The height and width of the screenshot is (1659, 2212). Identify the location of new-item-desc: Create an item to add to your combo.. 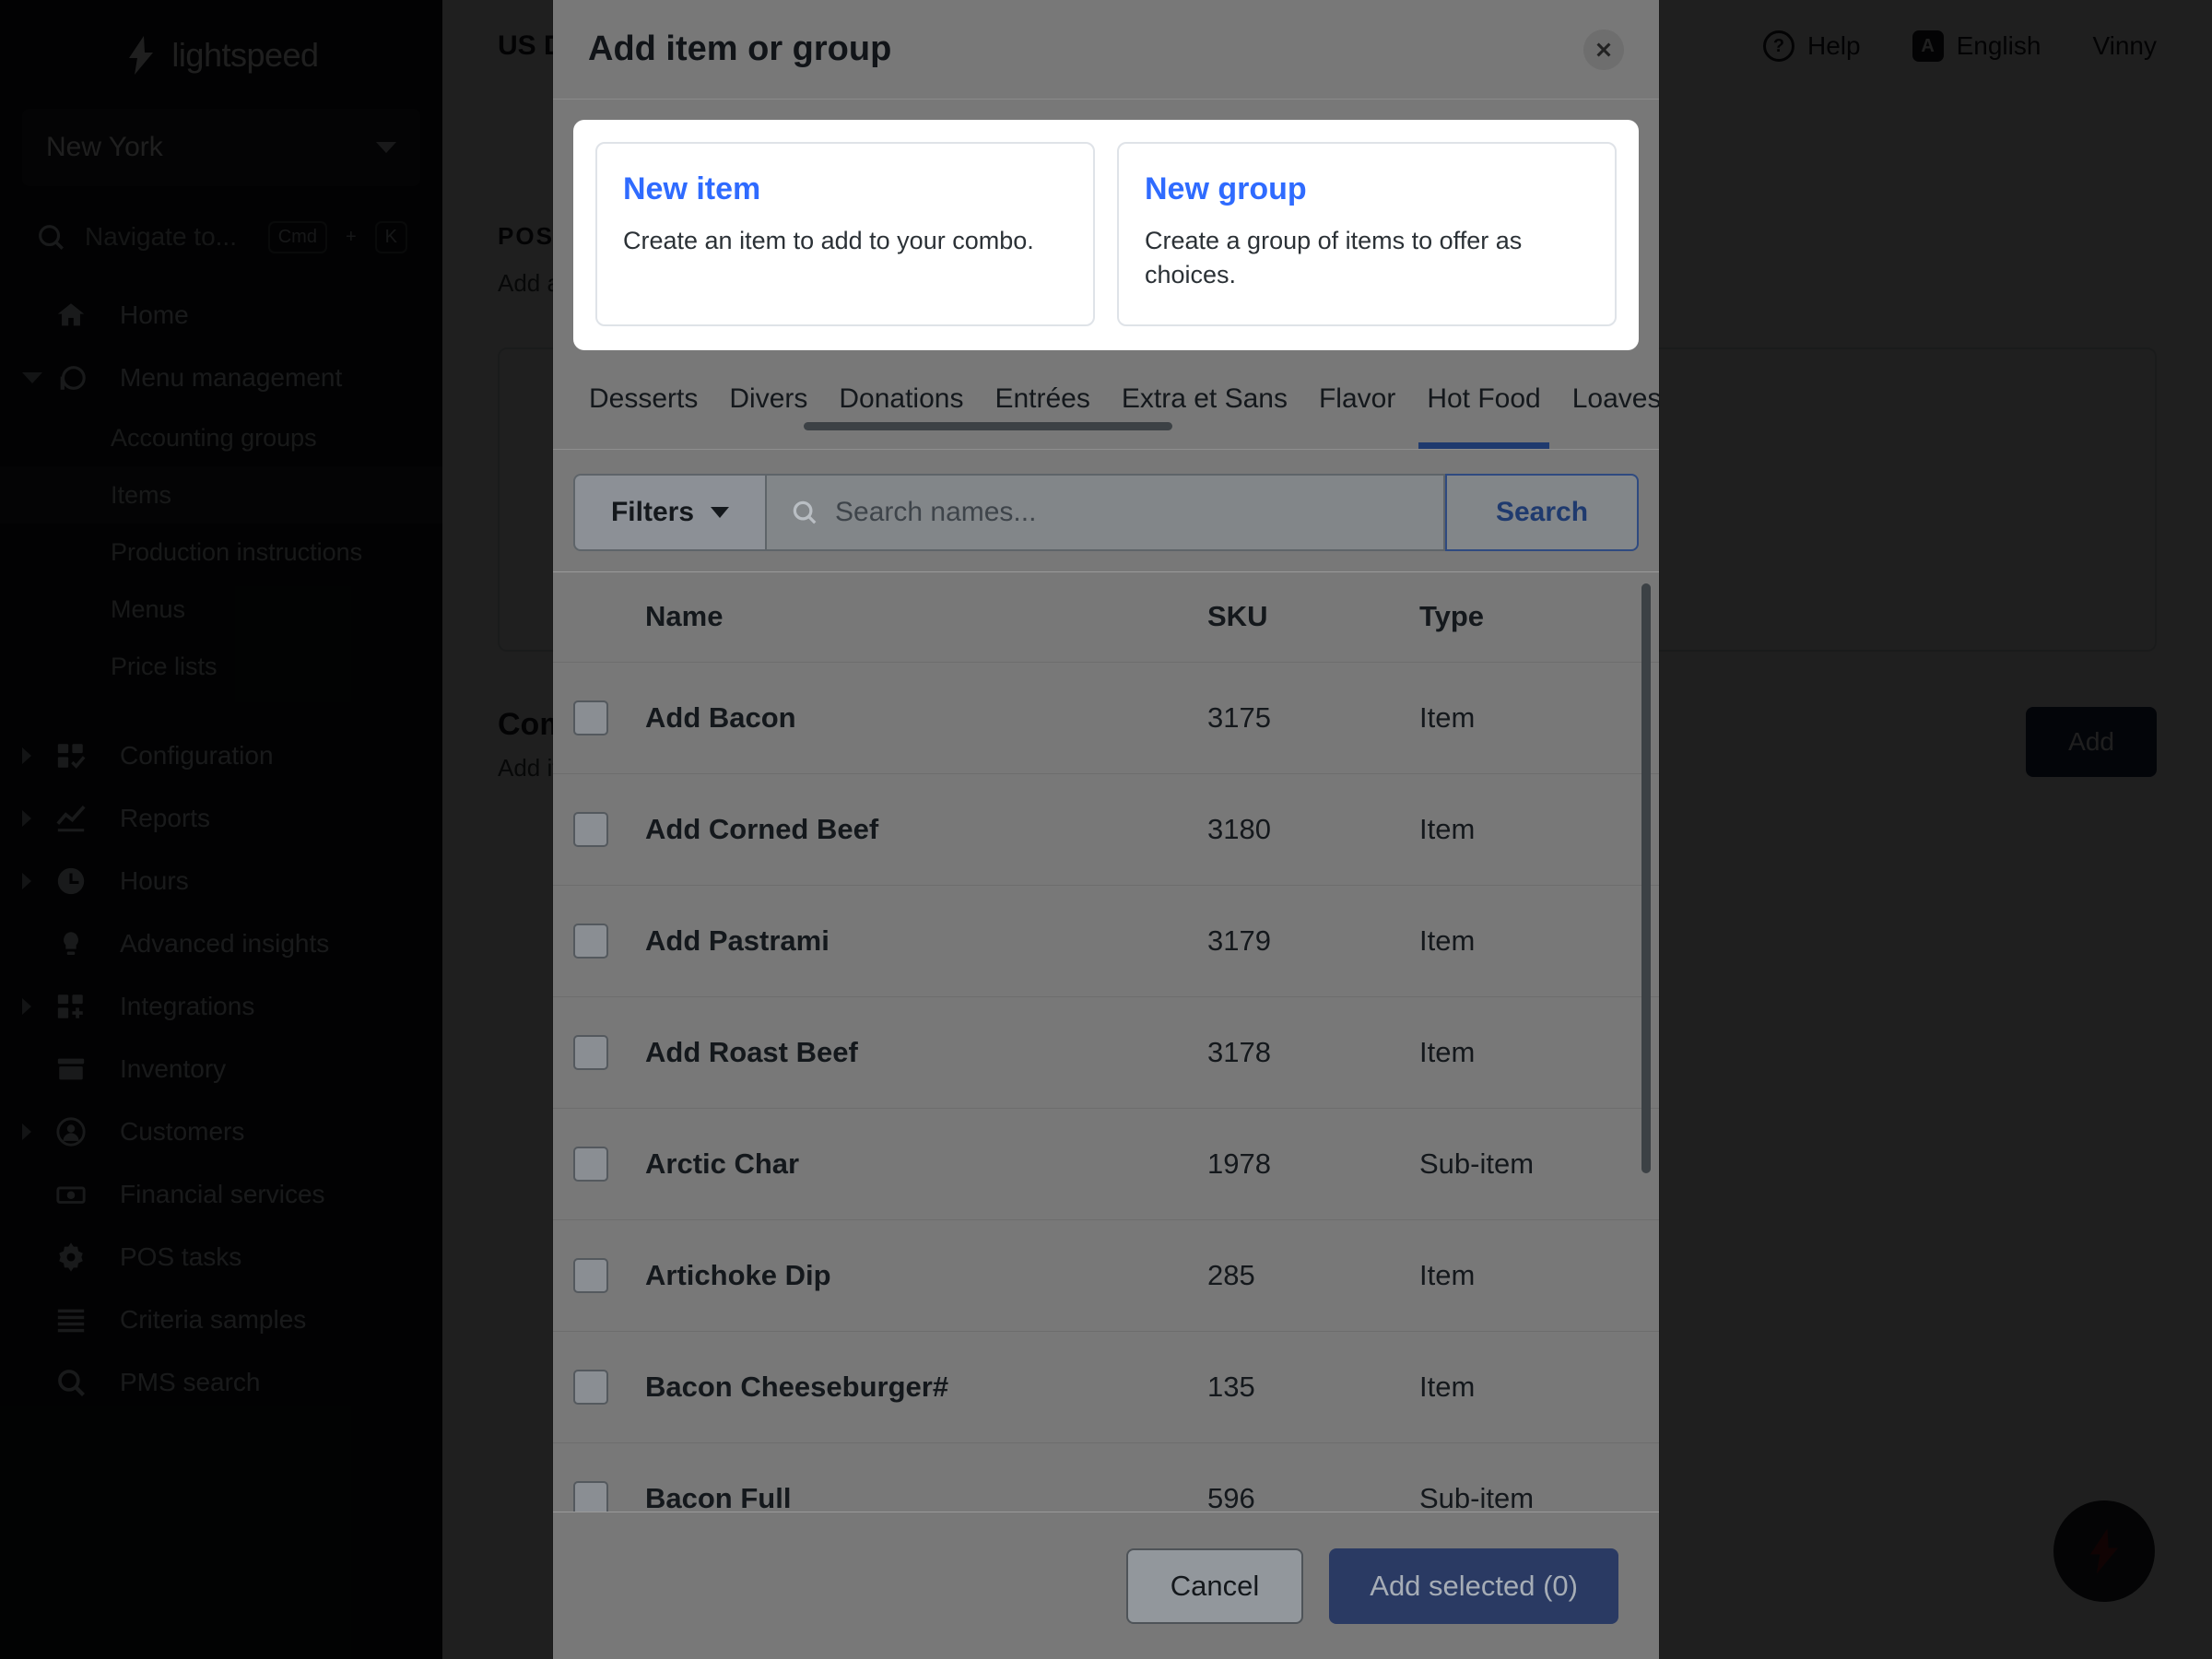
(828, 240).